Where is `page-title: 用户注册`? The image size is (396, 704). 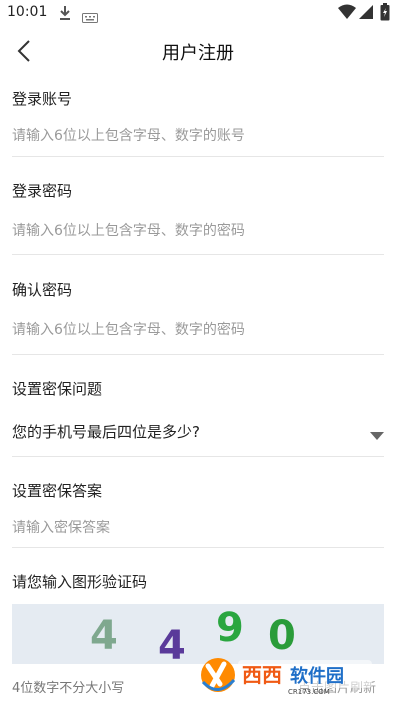 page-title: 用户注册 is located at coordinates (198, 53).